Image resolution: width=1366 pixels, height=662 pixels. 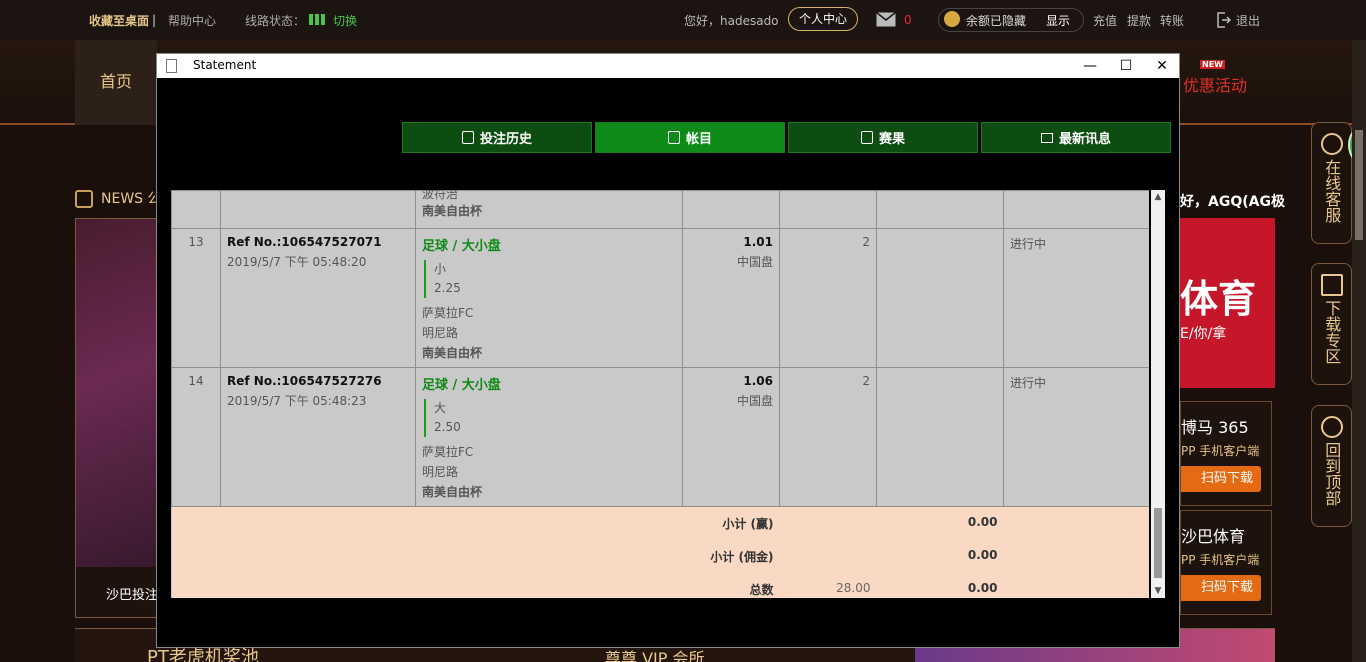 What do you see at coordinates (1331, 183) in the screenshot?
I see `online-support-button: 在线客服` at bounding box center [1331, 183].